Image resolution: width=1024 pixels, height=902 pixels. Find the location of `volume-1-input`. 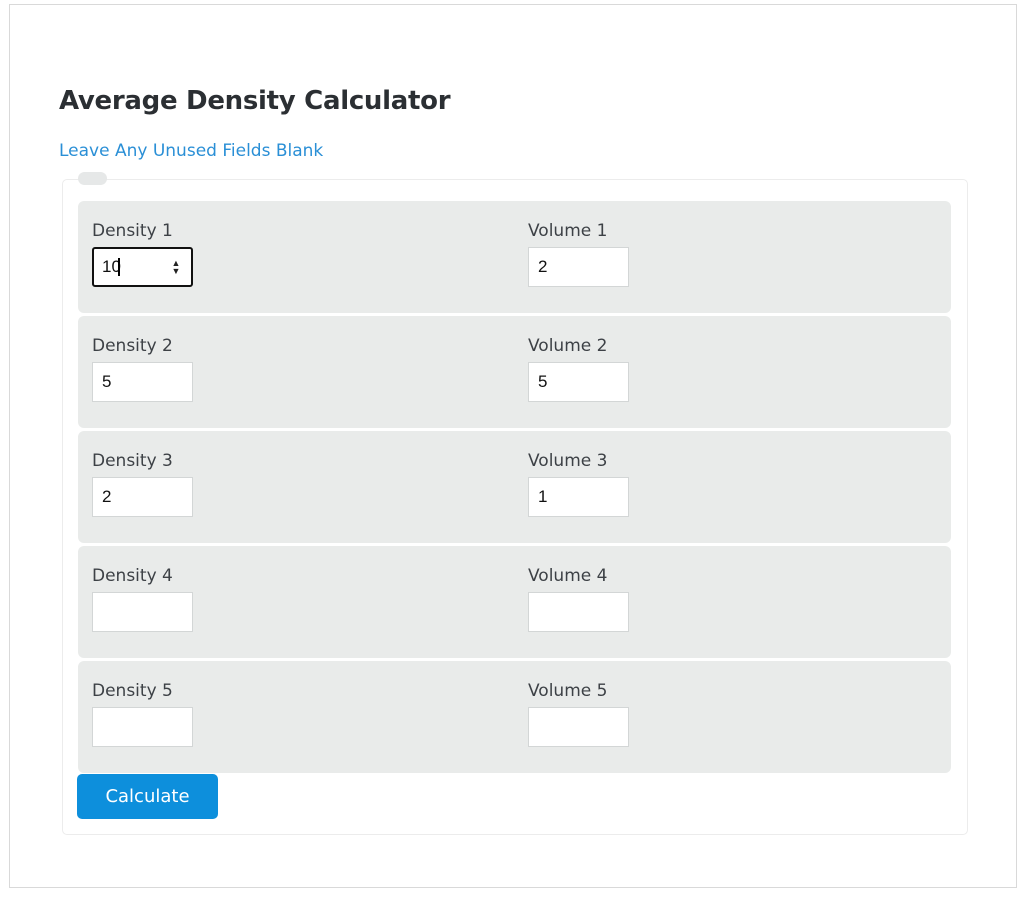

volume-1-input is located at coordinates (578, 267).